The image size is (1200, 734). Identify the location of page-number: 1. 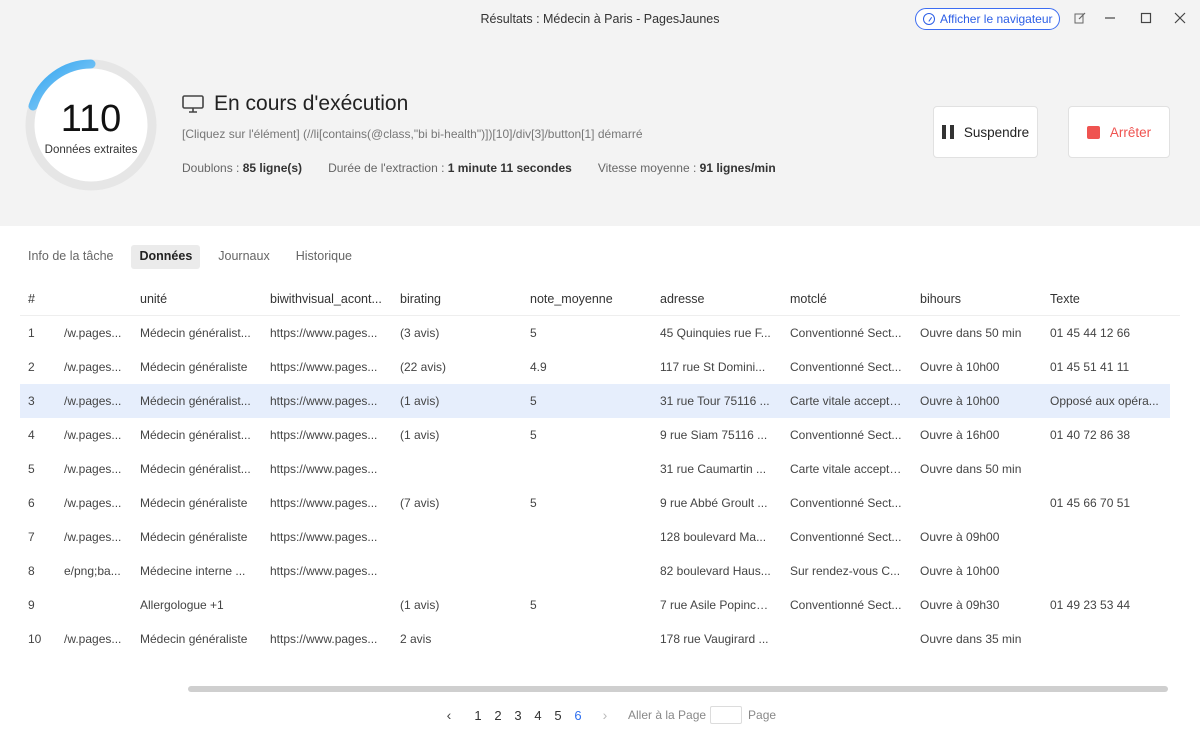
(478, 715).